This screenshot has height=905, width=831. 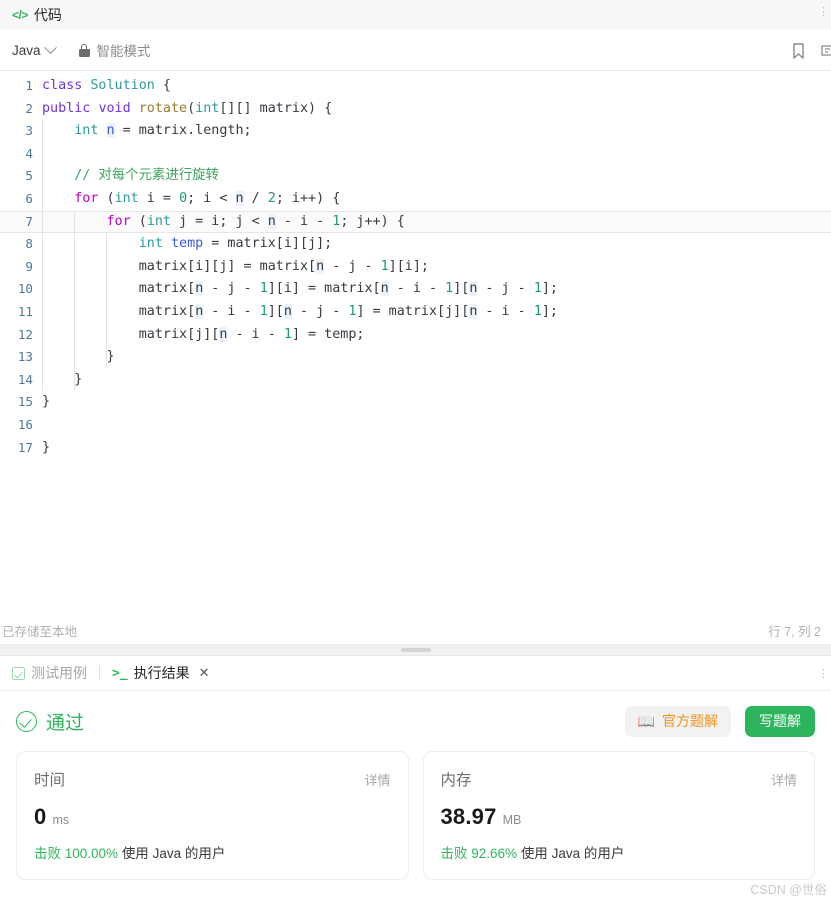 I want to click on code-line: 4, so click(x=415, y=154).